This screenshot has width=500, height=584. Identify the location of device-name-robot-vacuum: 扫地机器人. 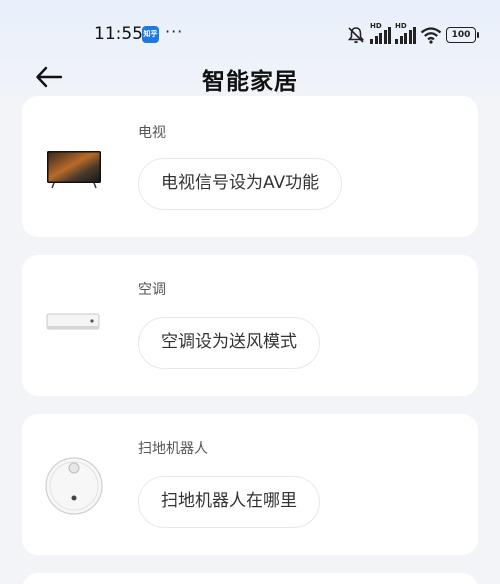
(173, 449).